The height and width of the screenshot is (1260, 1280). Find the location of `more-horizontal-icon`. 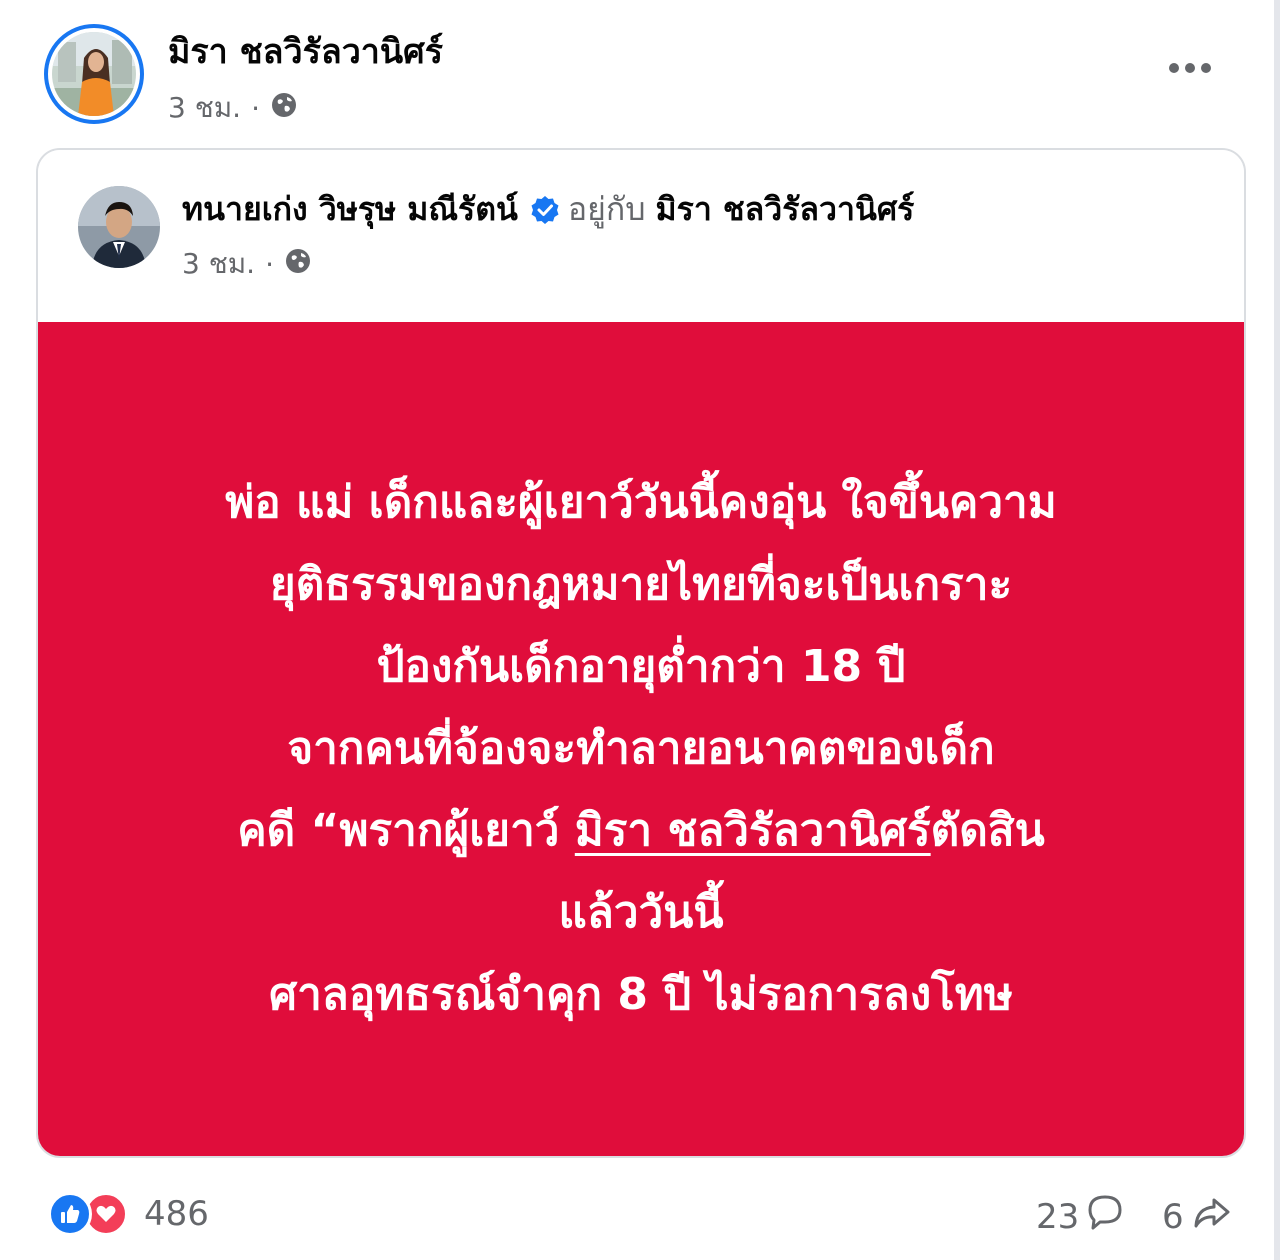

more-horizontal-icon is located at coordinates (1190, 68).